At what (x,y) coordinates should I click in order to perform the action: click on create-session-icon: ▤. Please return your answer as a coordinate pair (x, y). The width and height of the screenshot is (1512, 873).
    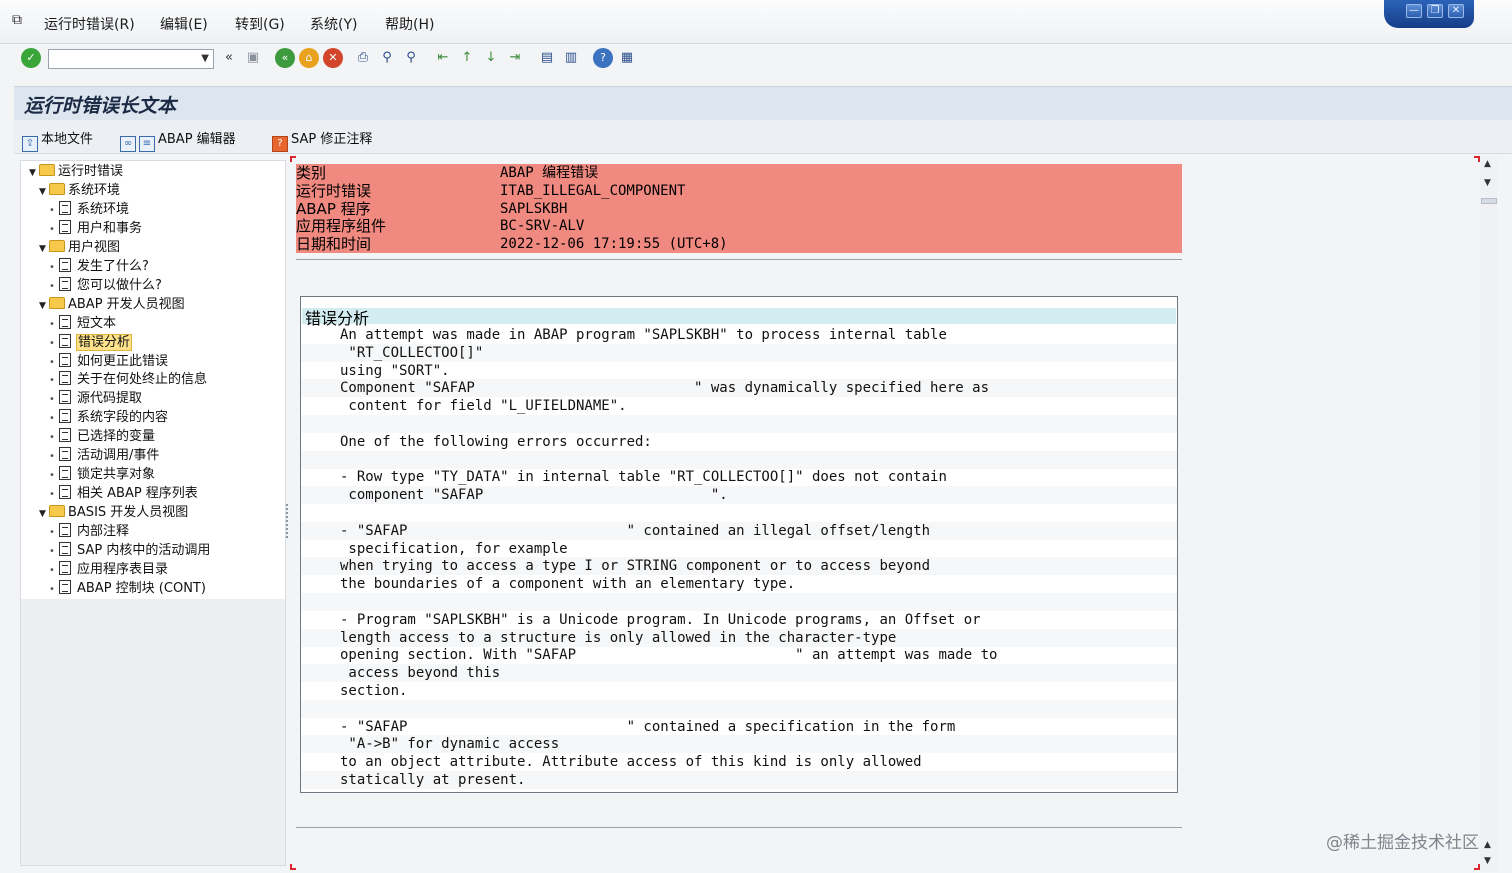
    Looking at the image, I should click on (547, 58).